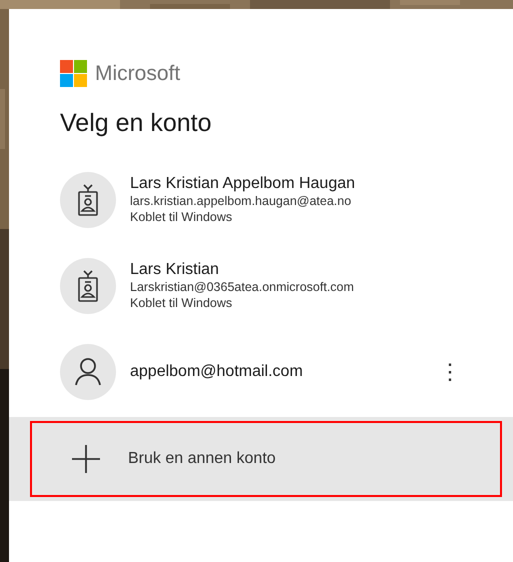 The width and height of the screenshot is (513, 562). What do you see at coordinates (450, 371) in the screenshot?
I see `more-button: ⋮` at bounding box center [450, 371].